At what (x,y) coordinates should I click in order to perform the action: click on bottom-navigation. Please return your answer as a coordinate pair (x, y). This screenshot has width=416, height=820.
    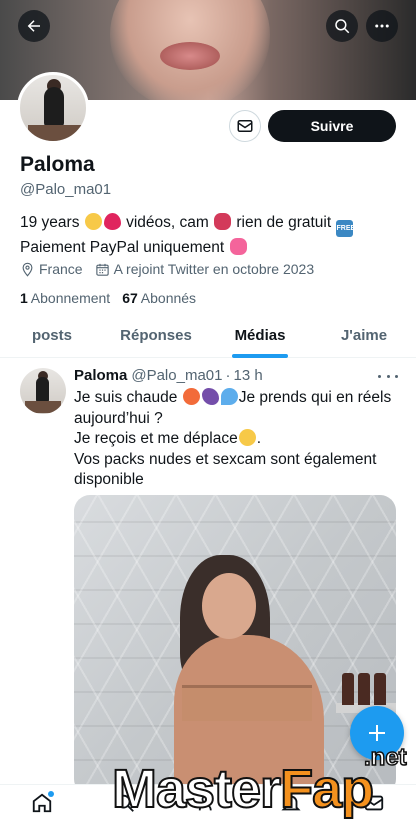
    Looking at the image, I should click on (208, 802).